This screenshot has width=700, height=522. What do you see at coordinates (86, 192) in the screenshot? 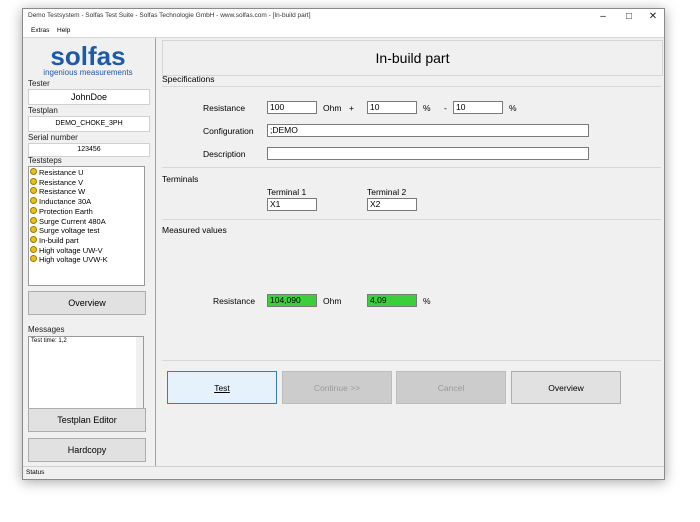
I see `teststep-item: Resistance W` at bounding box center [86, 192].